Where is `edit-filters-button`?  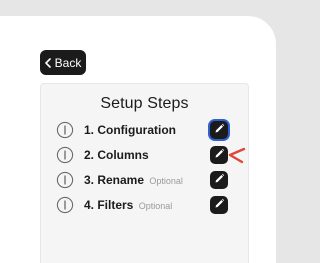
edit-filters-button is located at coordinates (219, 205).